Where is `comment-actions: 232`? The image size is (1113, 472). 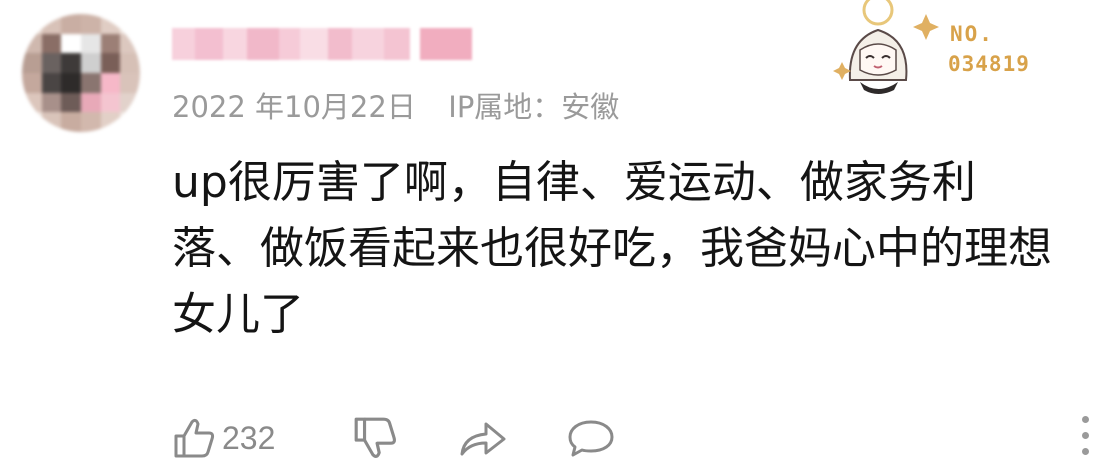
comment-actions: 232 is located at coordinates (632, 438).